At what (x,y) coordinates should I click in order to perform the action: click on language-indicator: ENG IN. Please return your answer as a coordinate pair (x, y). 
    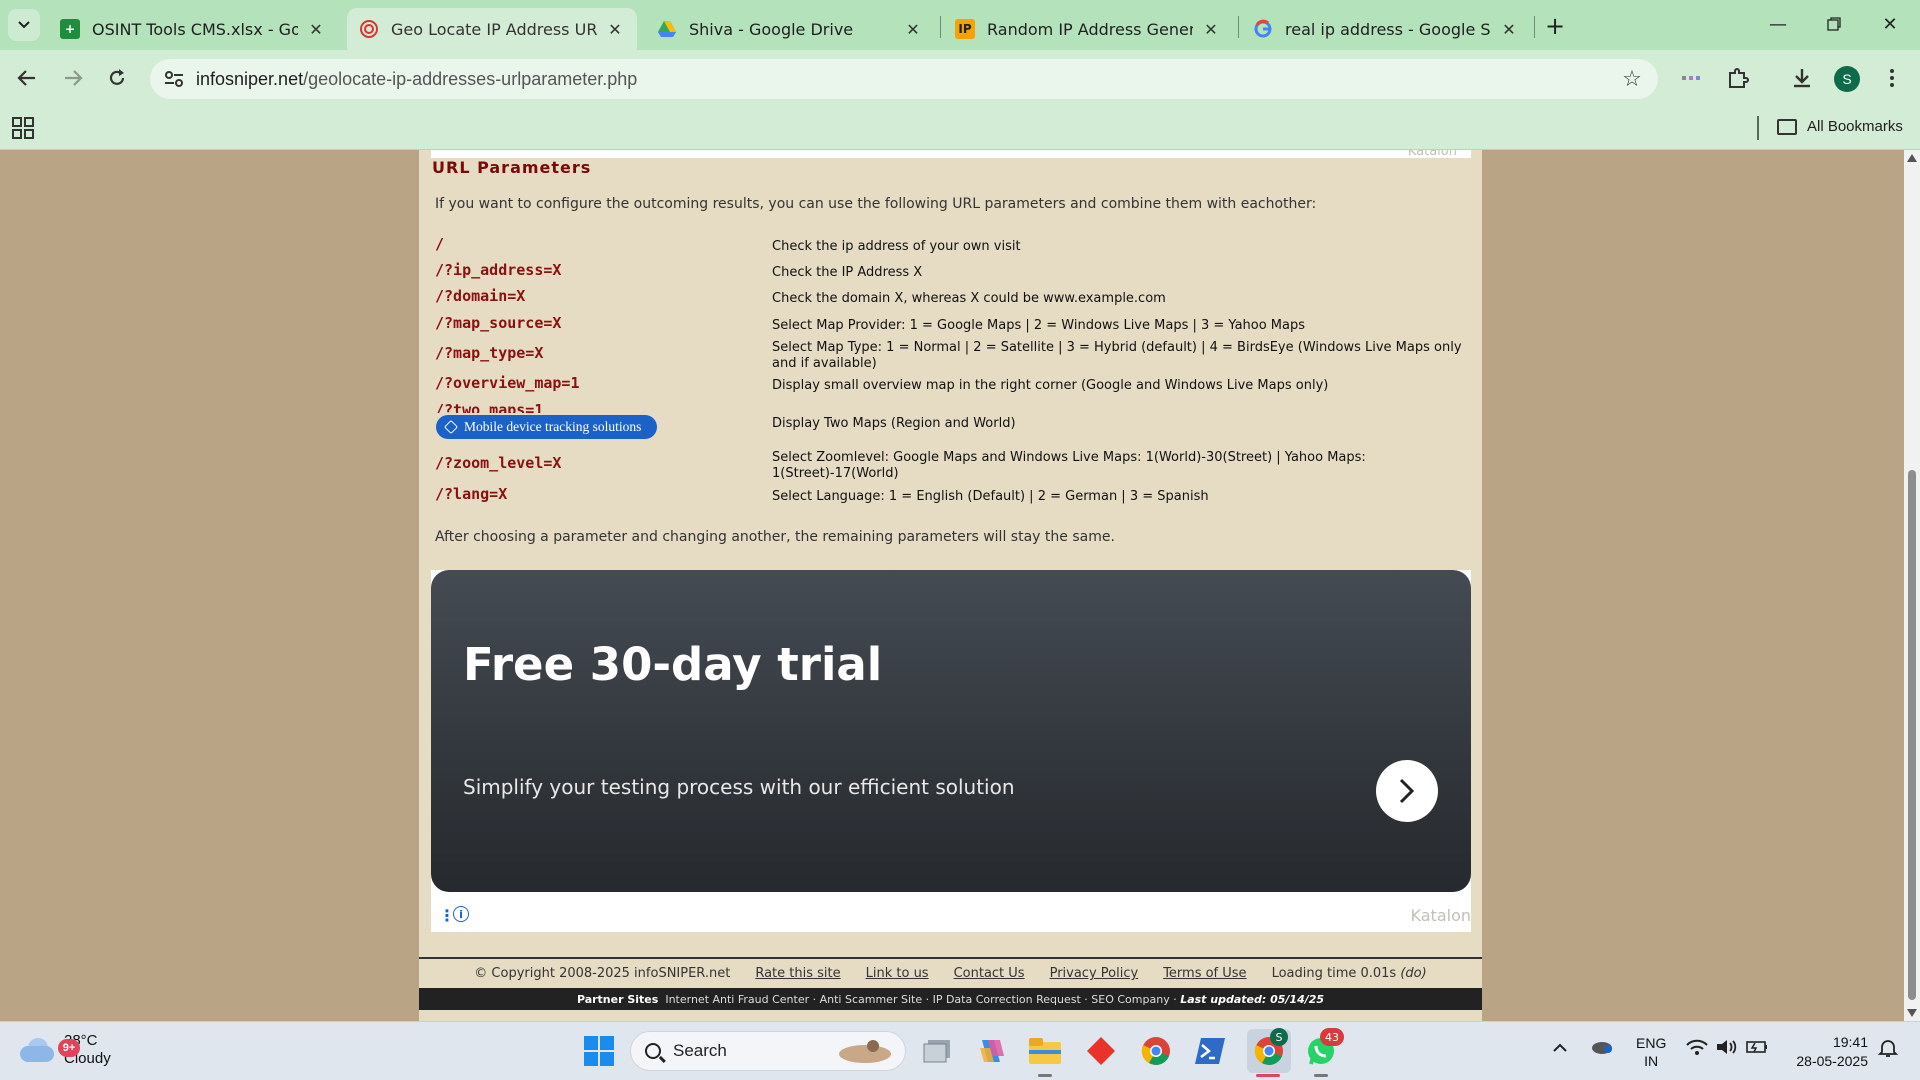
    Looking at the image, I should click on (1651, 1052).